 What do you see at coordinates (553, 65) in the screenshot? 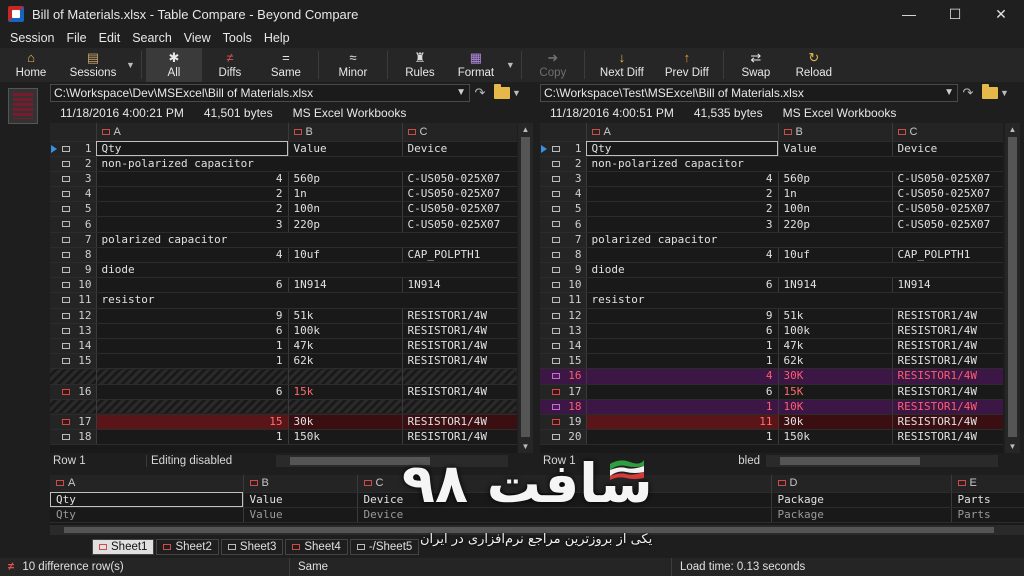
I see `copy-button: ➜ Copy` at bounding box center [553, 65].